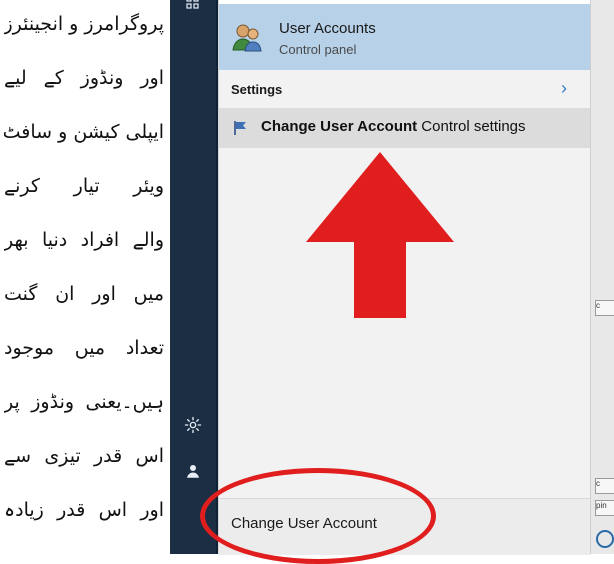 The width and height of the screenshot is (614, 564). Describe the element at coordinates (84, 294) in the screenshot. I see `article-line: میں اور ان گنت` at that location.